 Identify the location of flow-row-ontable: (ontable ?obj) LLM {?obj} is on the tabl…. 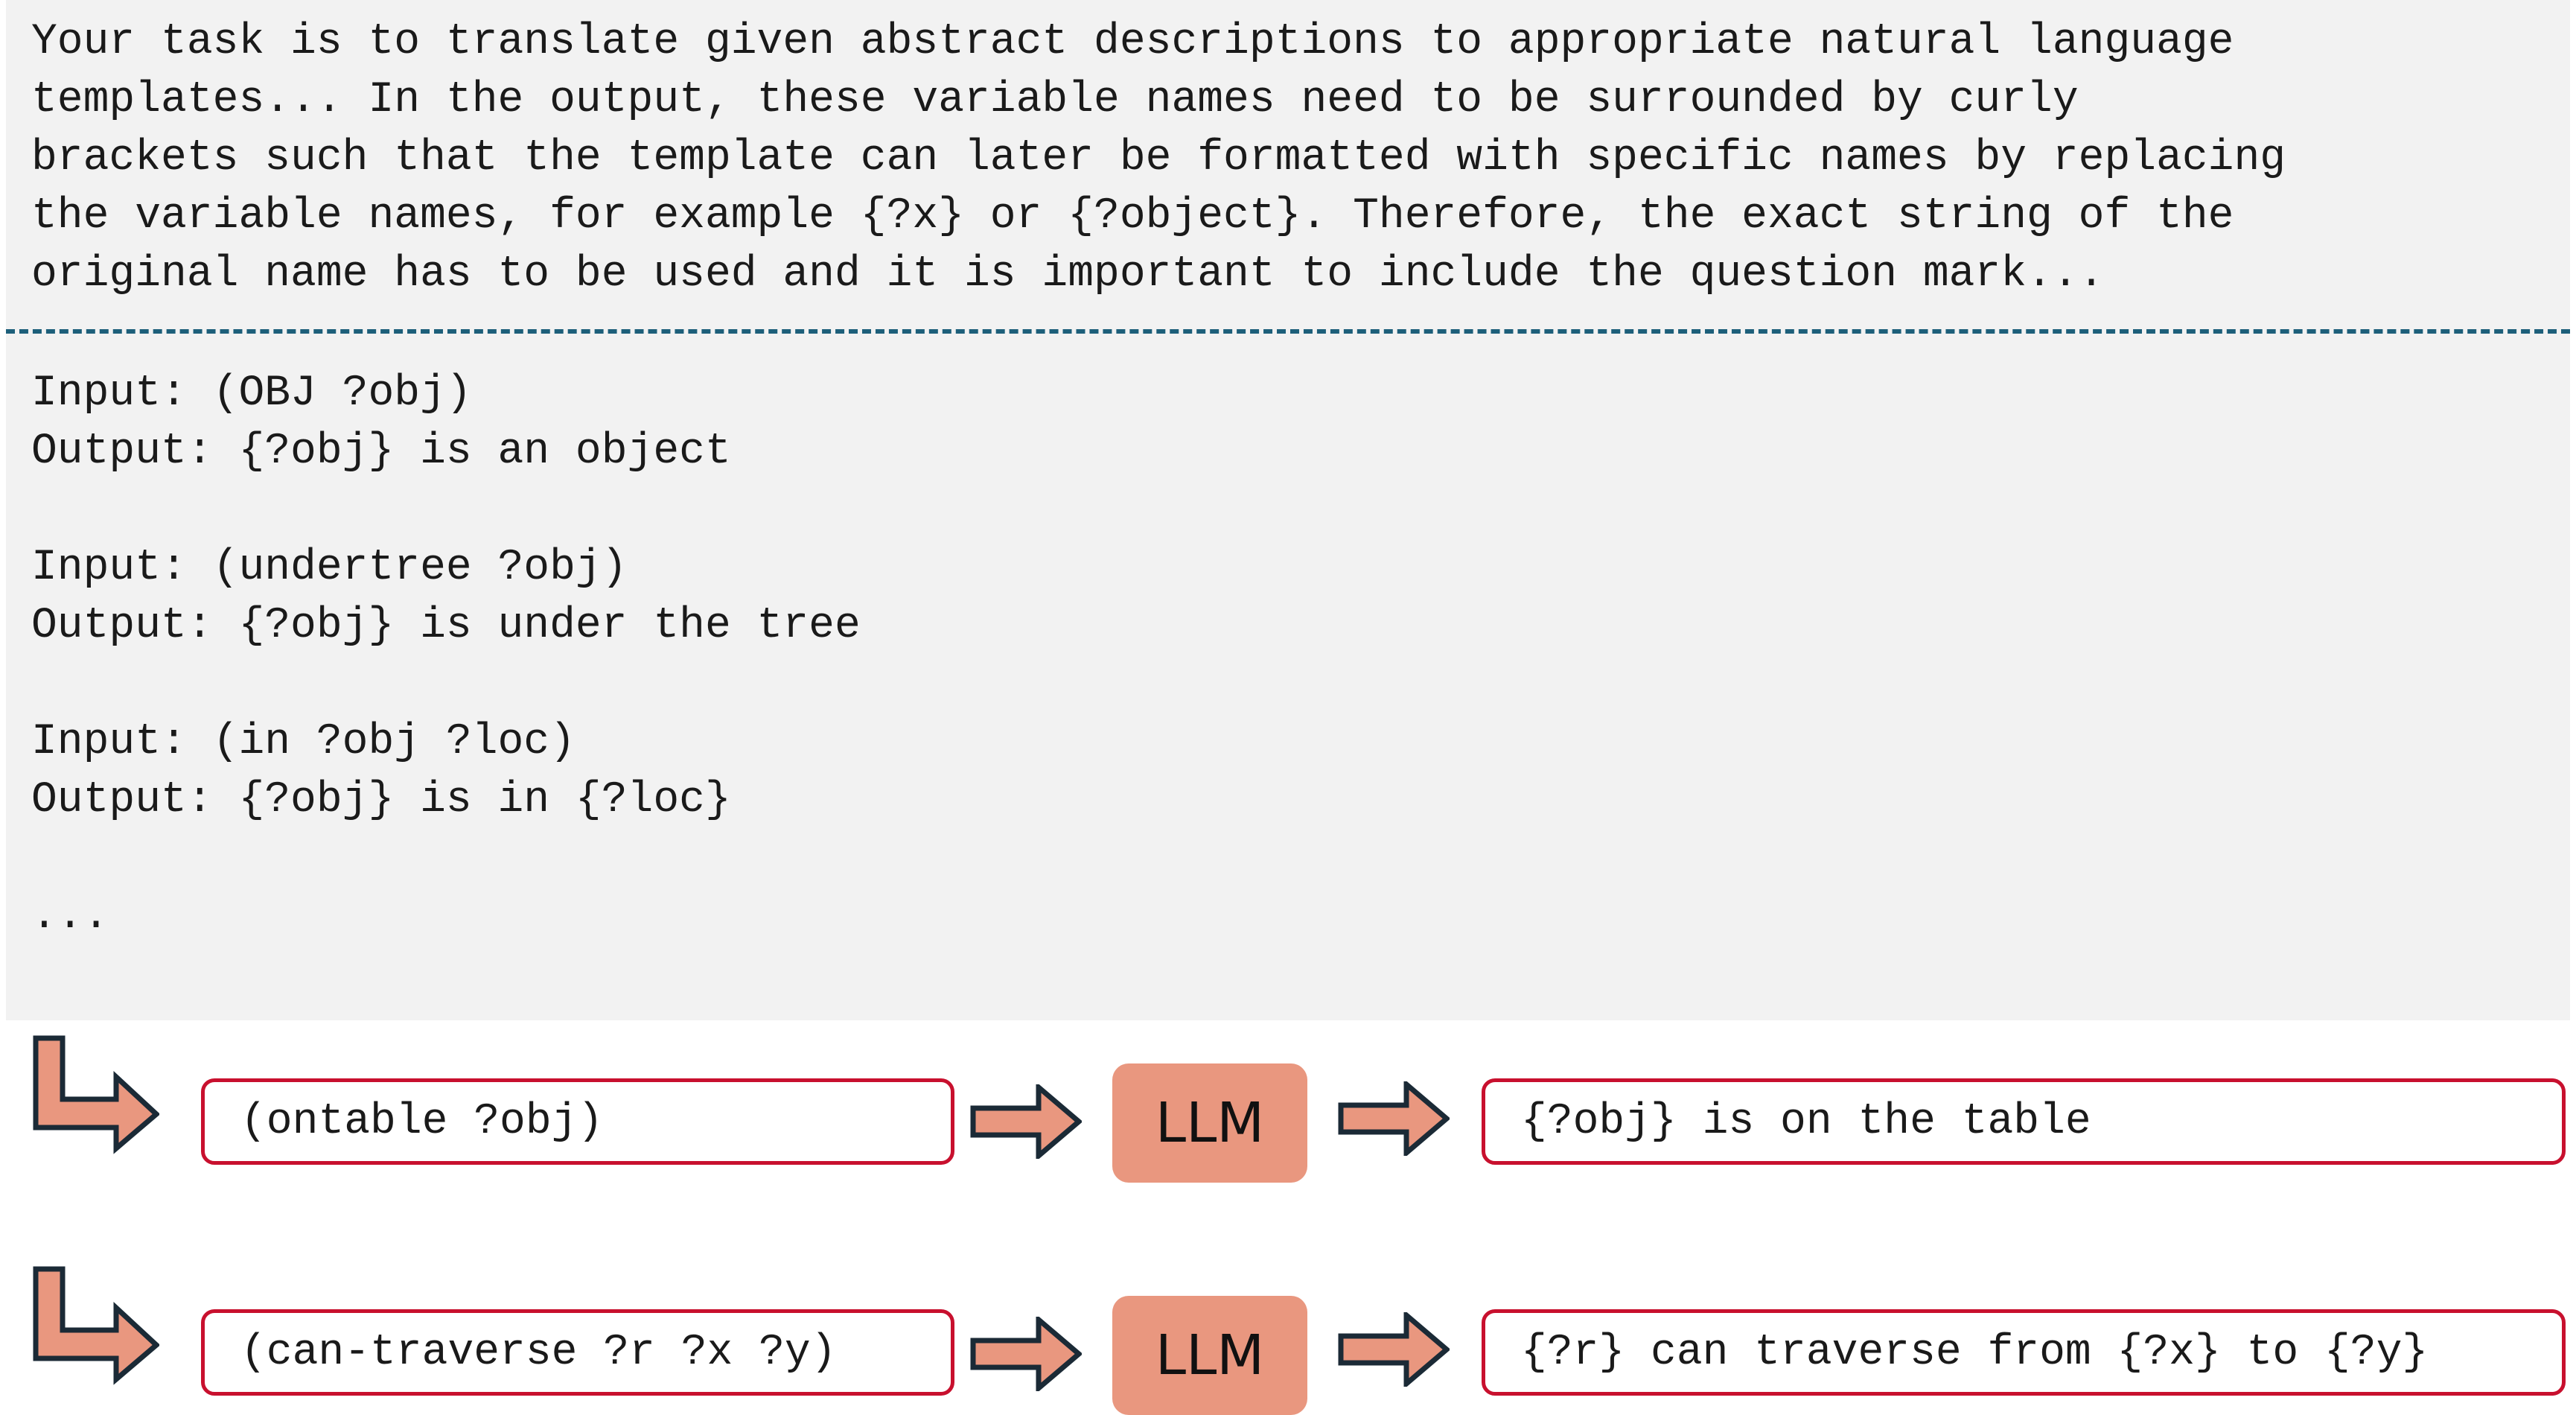
(1288, 1109).